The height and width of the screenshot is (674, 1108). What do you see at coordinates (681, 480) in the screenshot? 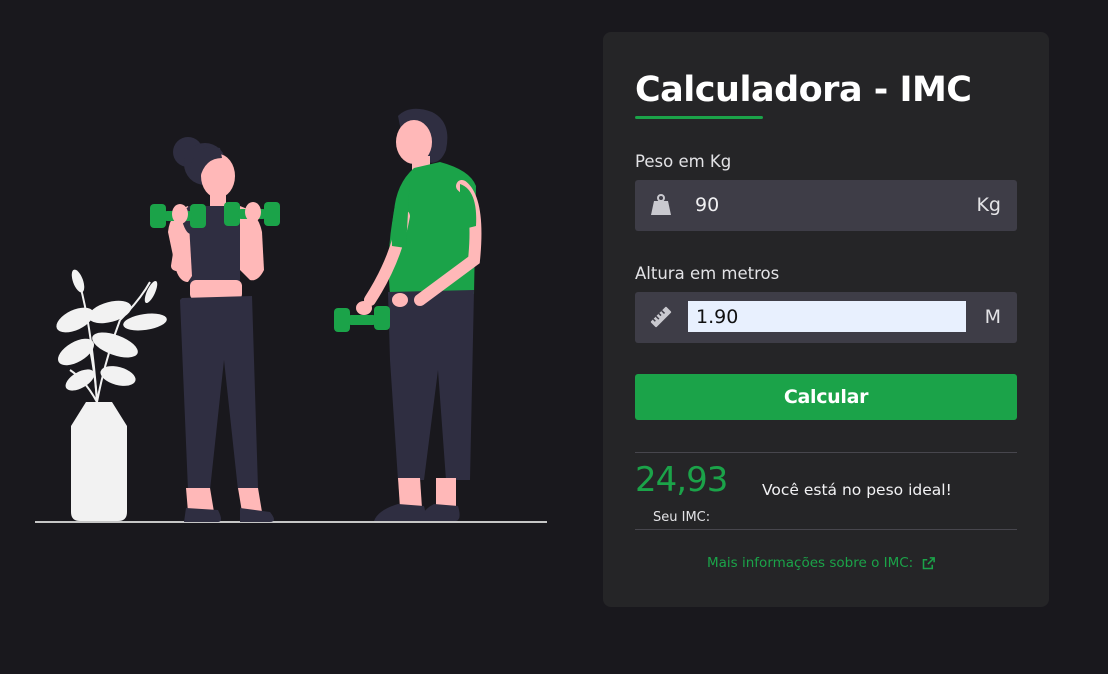
I see `imc-value: 24,93` at bounding box center [681, 480].